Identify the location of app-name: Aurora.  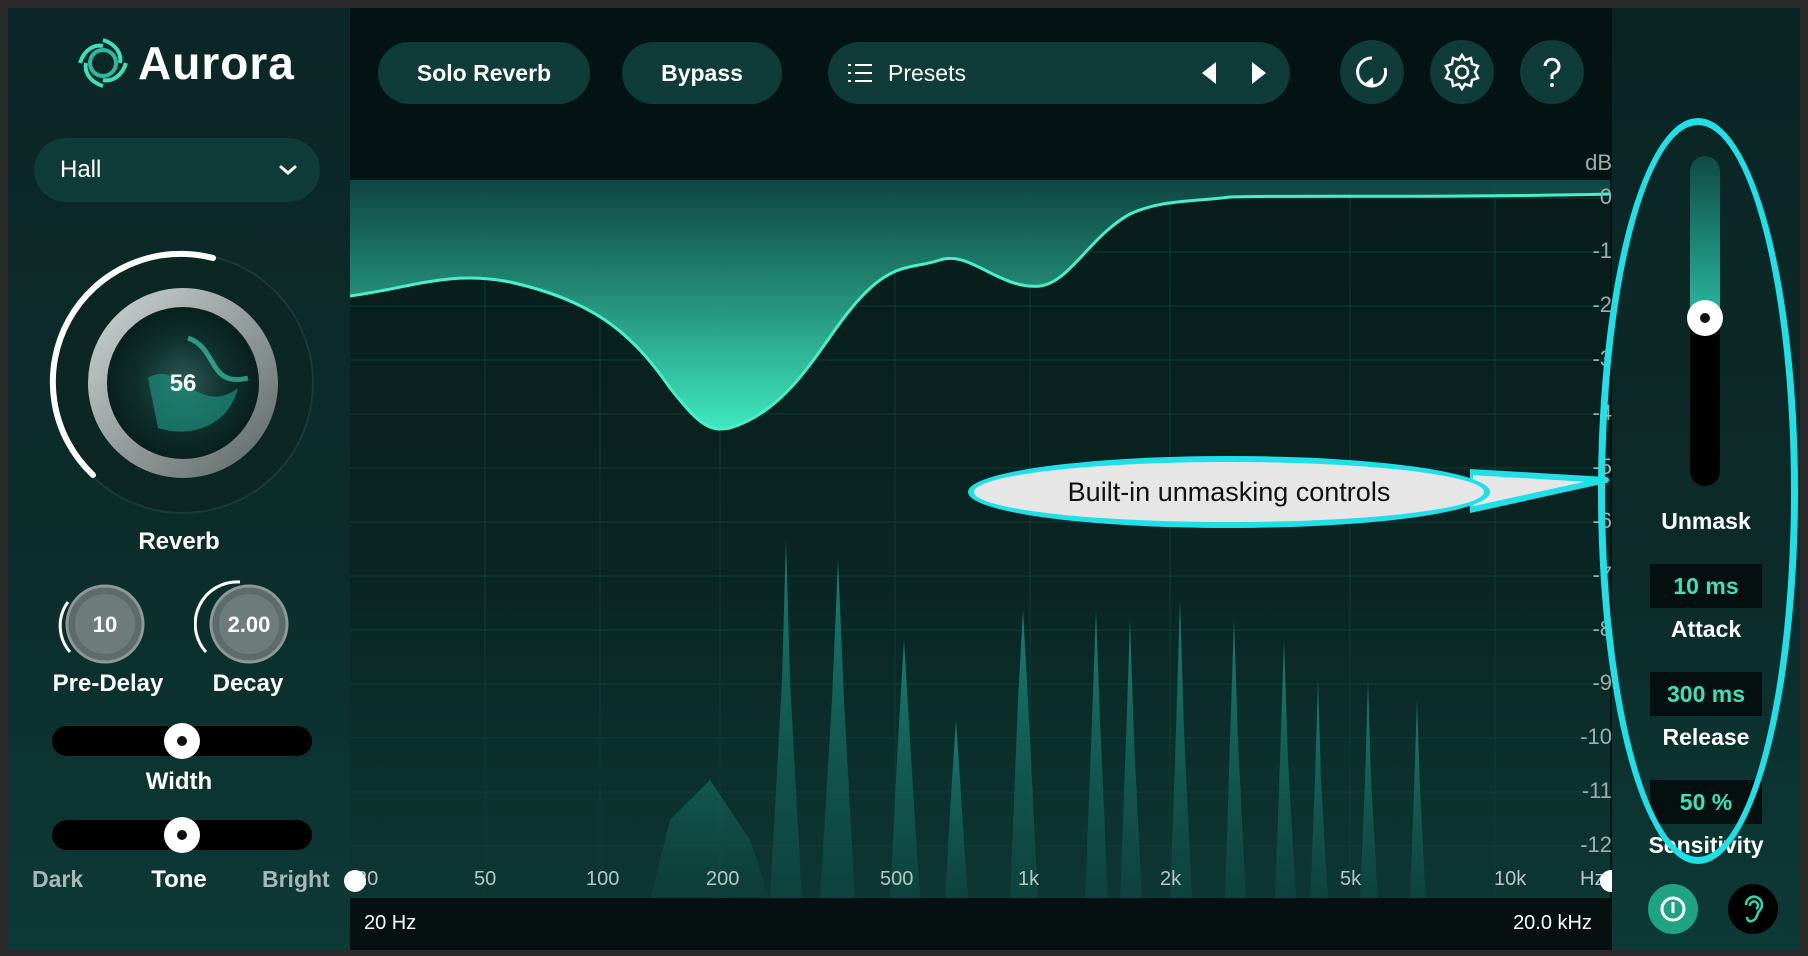
(216, 63).